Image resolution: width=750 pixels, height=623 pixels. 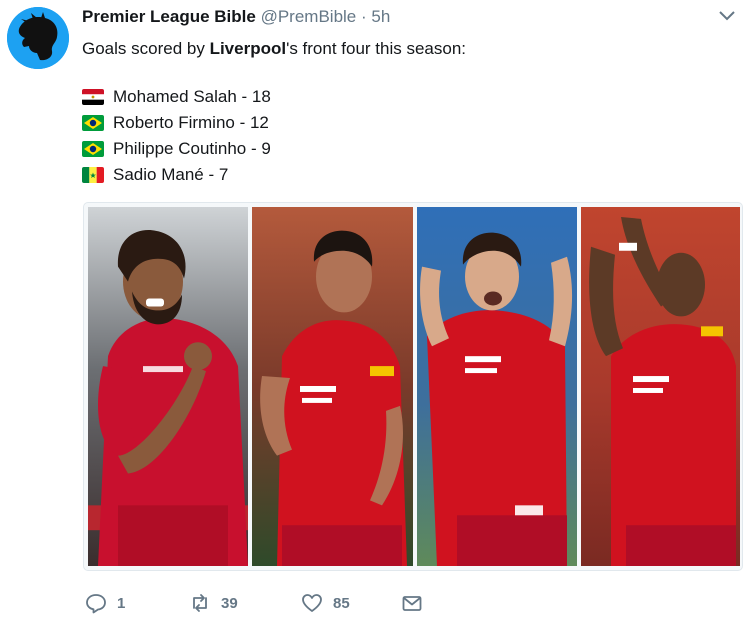 I want to click on list-item: Roberto Firmino - 12, so click(x=176, y=123).